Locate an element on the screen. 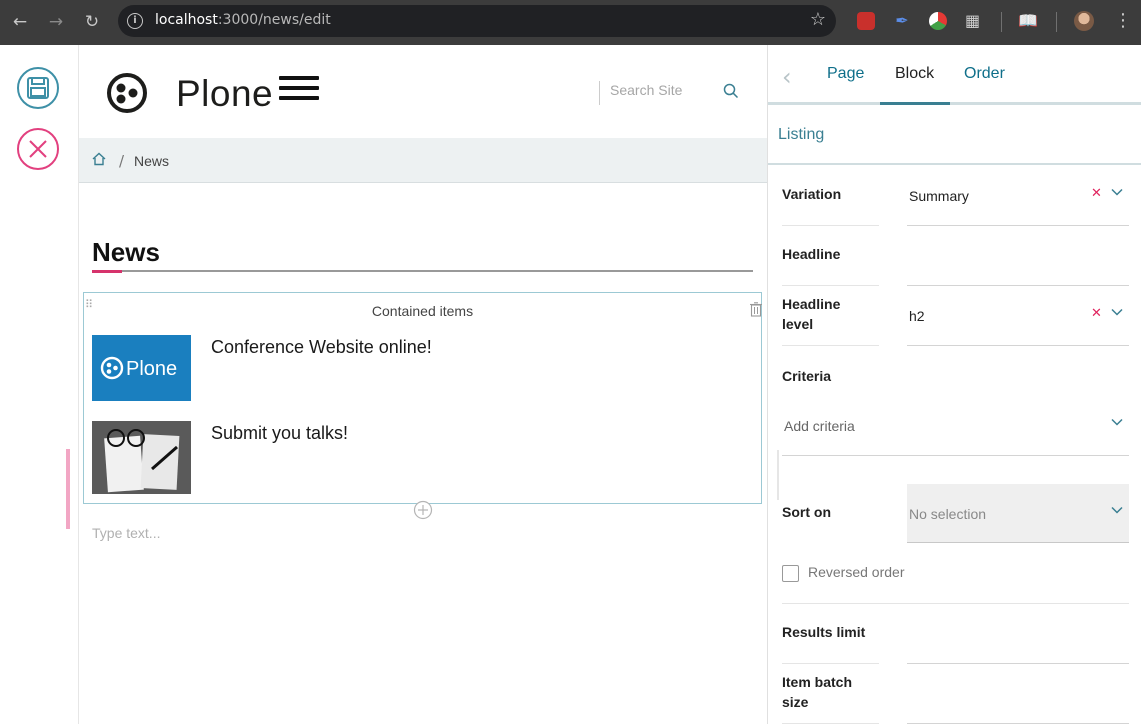  save-button is located at coordinates (38, 88).